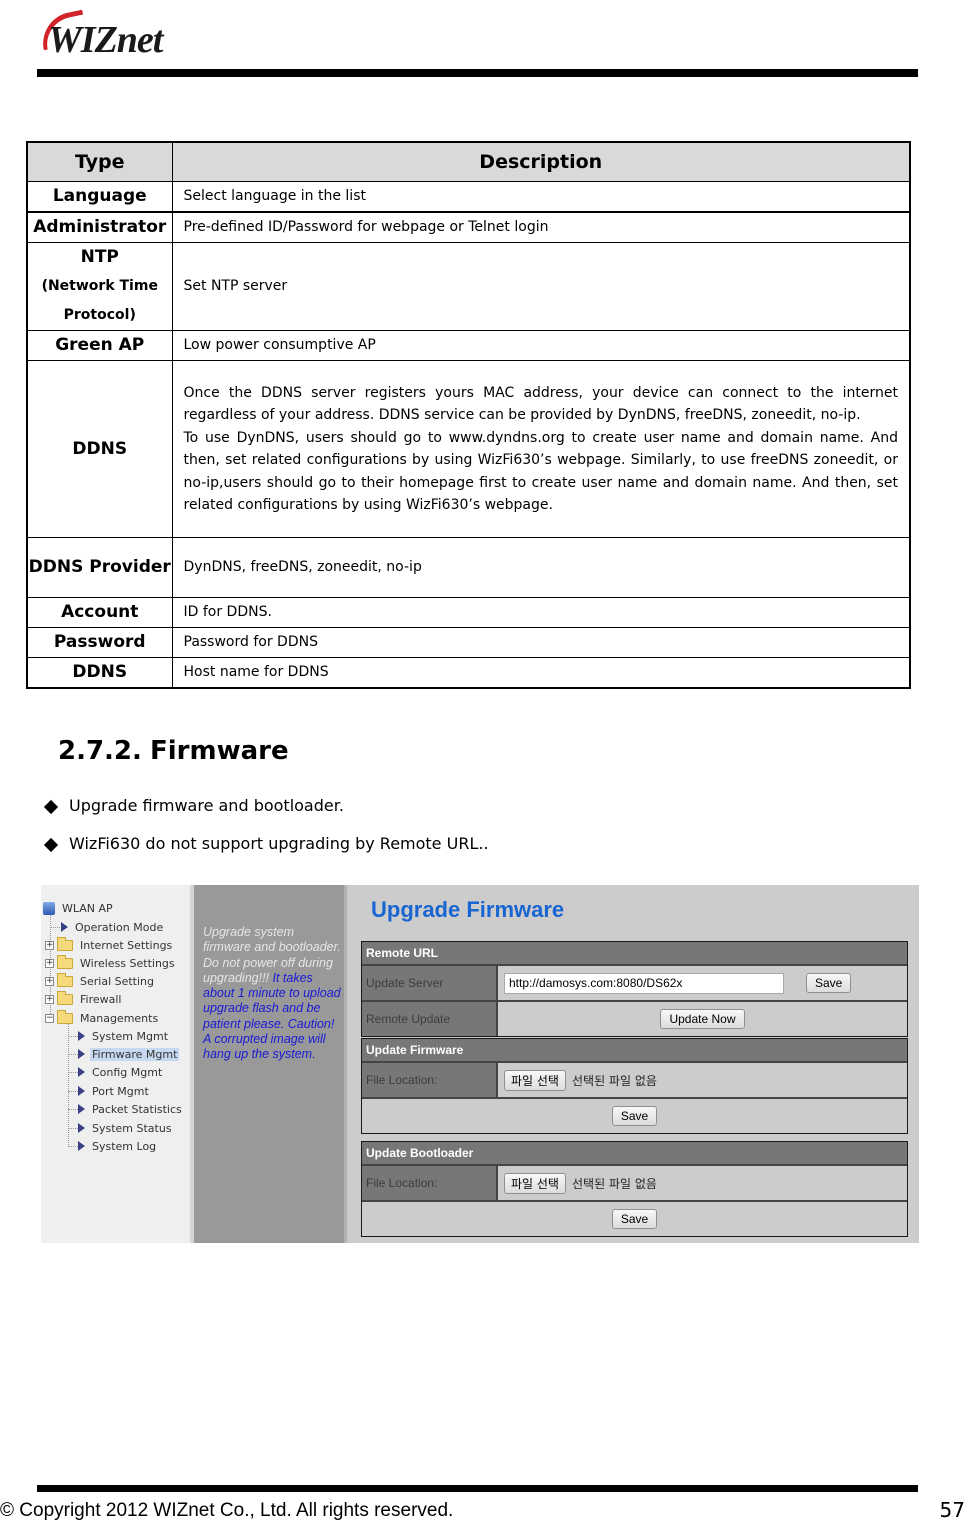 This screenshot has height=1524, width=973. I want to click on nav-item-operation-mode: Operation Mode, so click(113, 927).